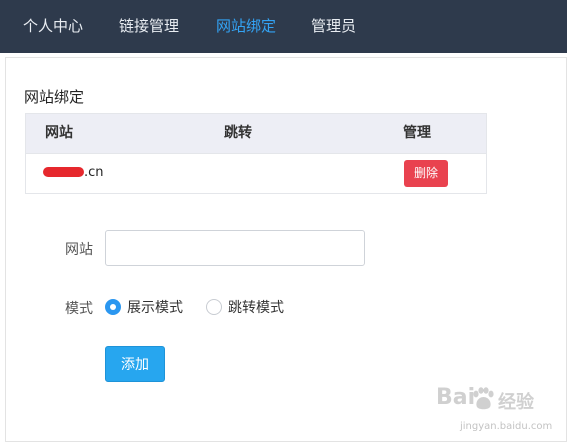 The width and height of the screenshot is (567, 445). I want to click on radio-display-mode, so click(113, 307).